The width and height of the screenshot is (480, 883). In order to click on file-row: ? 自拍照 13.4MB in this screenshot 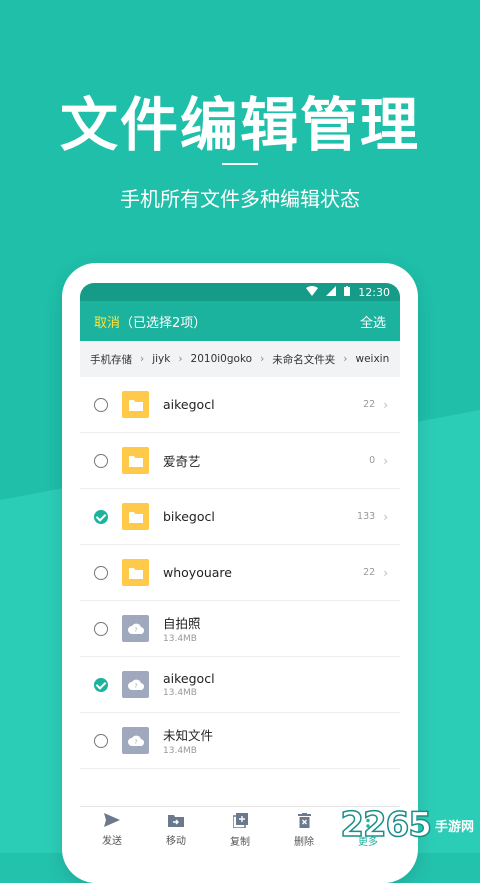, I will do `click(240, 629)`.